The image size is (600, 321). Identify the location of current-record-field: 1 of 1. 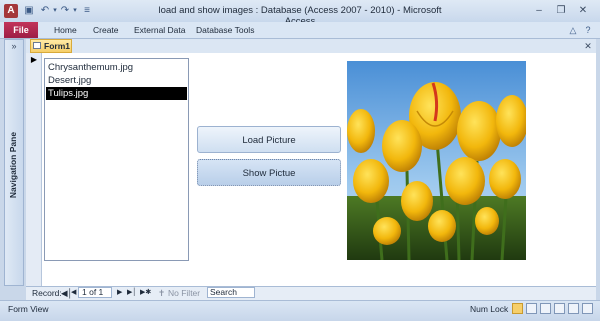
(95, 292).